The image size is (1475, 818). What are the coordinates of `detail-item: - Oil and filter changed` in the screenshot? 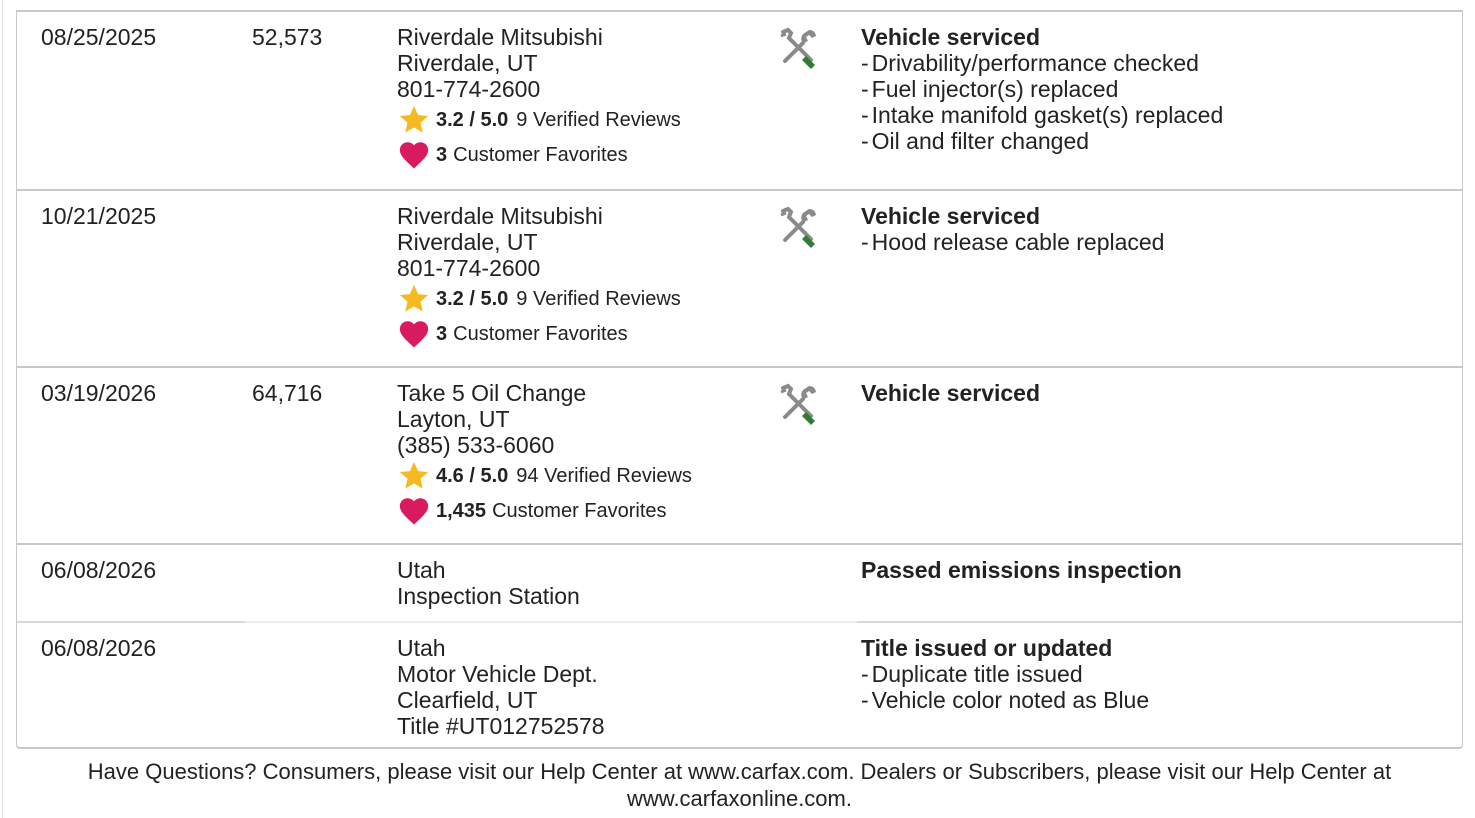 It's located at (975, 141).